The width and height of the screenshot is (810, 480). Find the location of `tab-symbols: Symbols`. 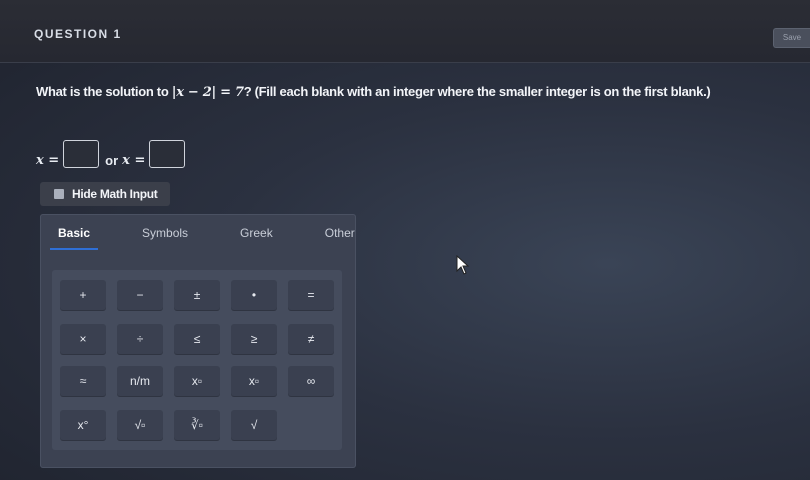

tab-symbols: Symbols is located at coordinates (165, 241).